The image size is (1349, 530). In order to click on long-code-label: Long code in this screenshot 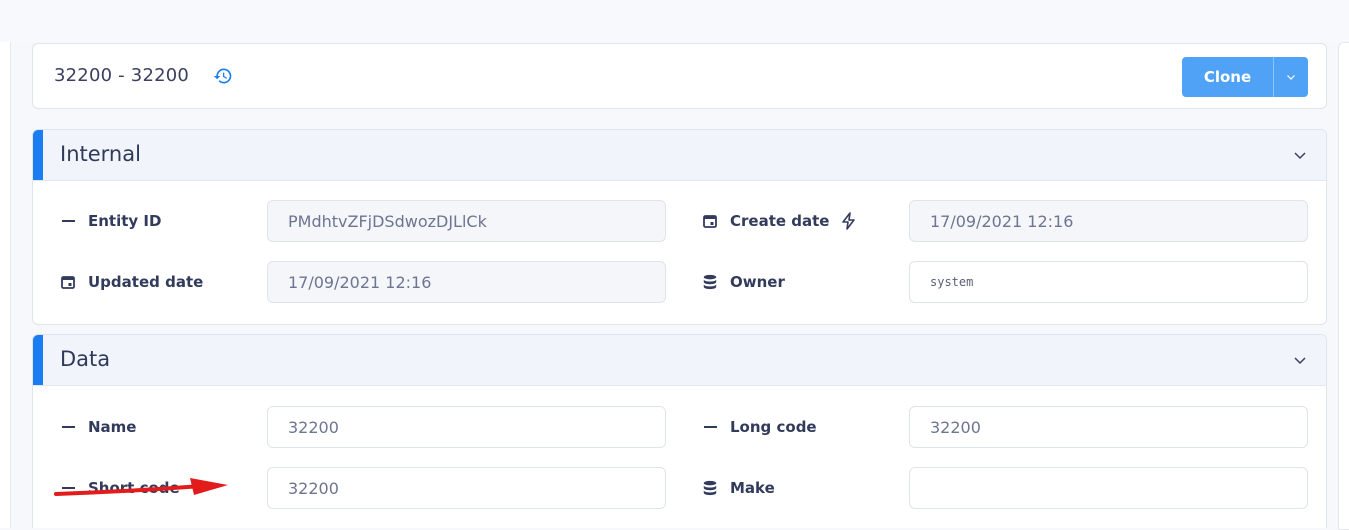, I will do `click(759, 427)`.